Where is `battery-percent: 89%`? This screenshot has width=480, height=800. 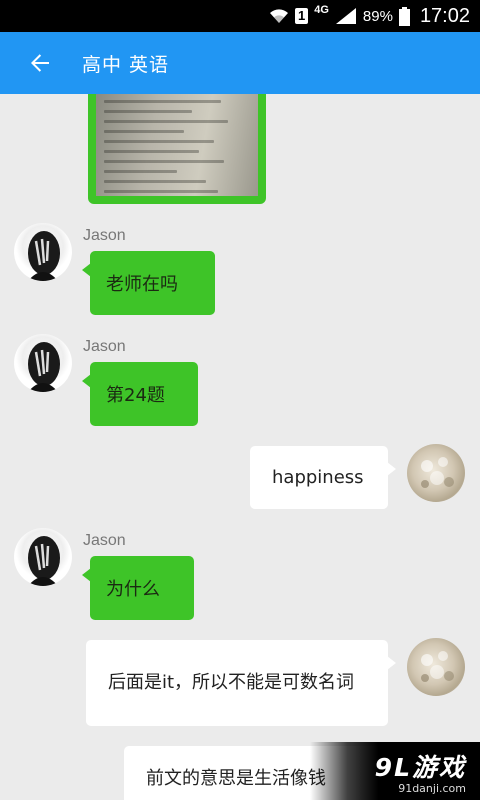
battery-percent: 89% is located at coordinates (377, 16).